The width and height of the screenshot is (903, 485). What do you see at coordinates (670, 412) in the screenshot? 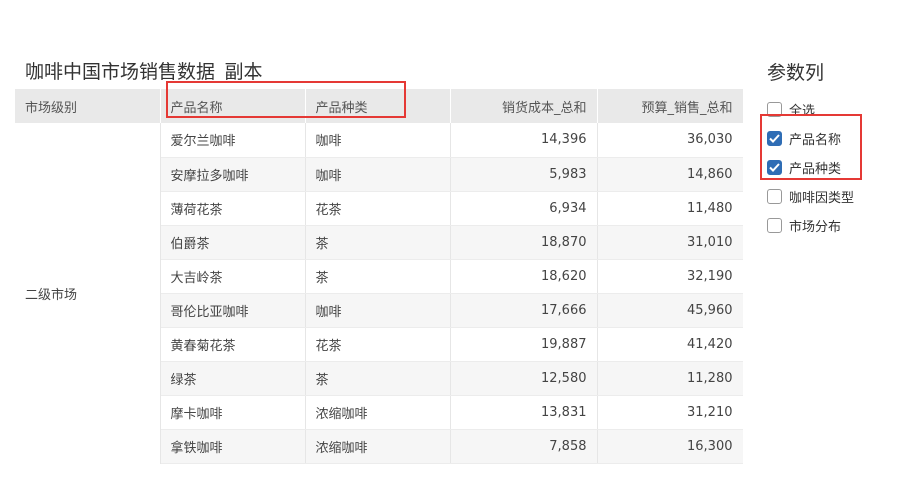
I see `budget-sales-sum-cell: 31,210` at bounding box center [670, 412].